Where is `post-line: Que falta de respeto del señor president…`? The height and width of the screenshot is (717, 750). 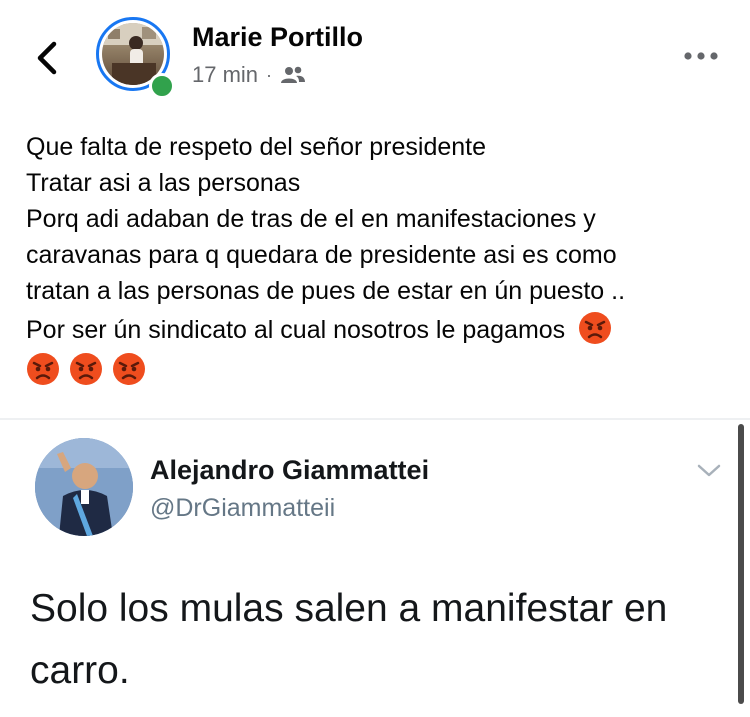
post-line: Que falta de respeto del señor president… is located at coordinates (256, 147).